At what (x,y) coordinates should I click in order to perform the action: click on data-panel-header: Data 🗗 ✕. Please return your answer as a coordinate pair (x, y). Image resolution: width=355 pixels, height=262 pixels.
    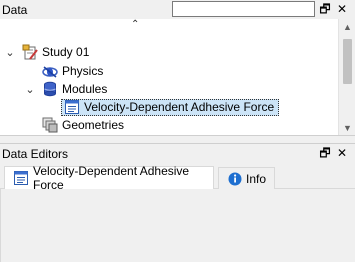
    Looking at the image, I should click on (177, 10).